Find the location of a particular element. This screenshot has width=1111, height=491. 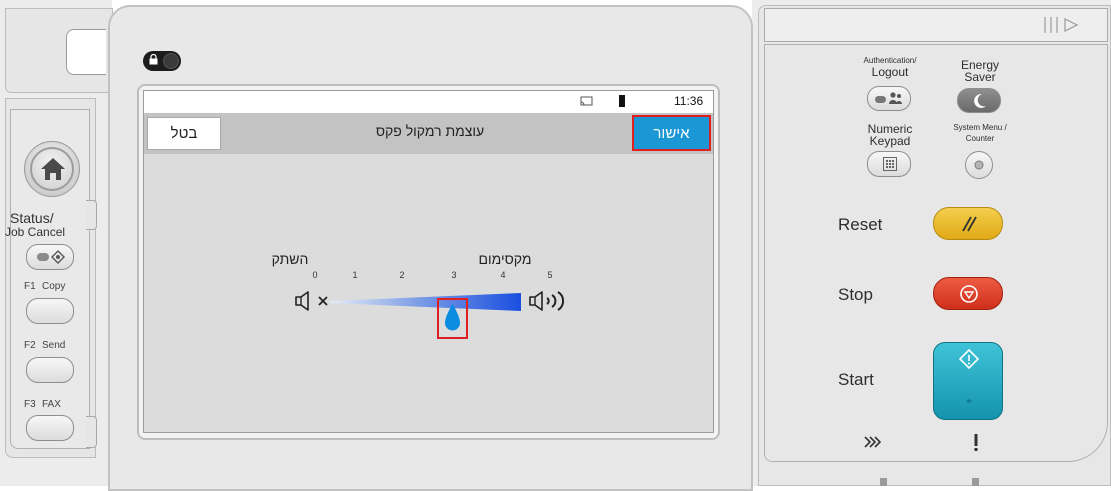

dot-icon is located at coordinates (979, 165).